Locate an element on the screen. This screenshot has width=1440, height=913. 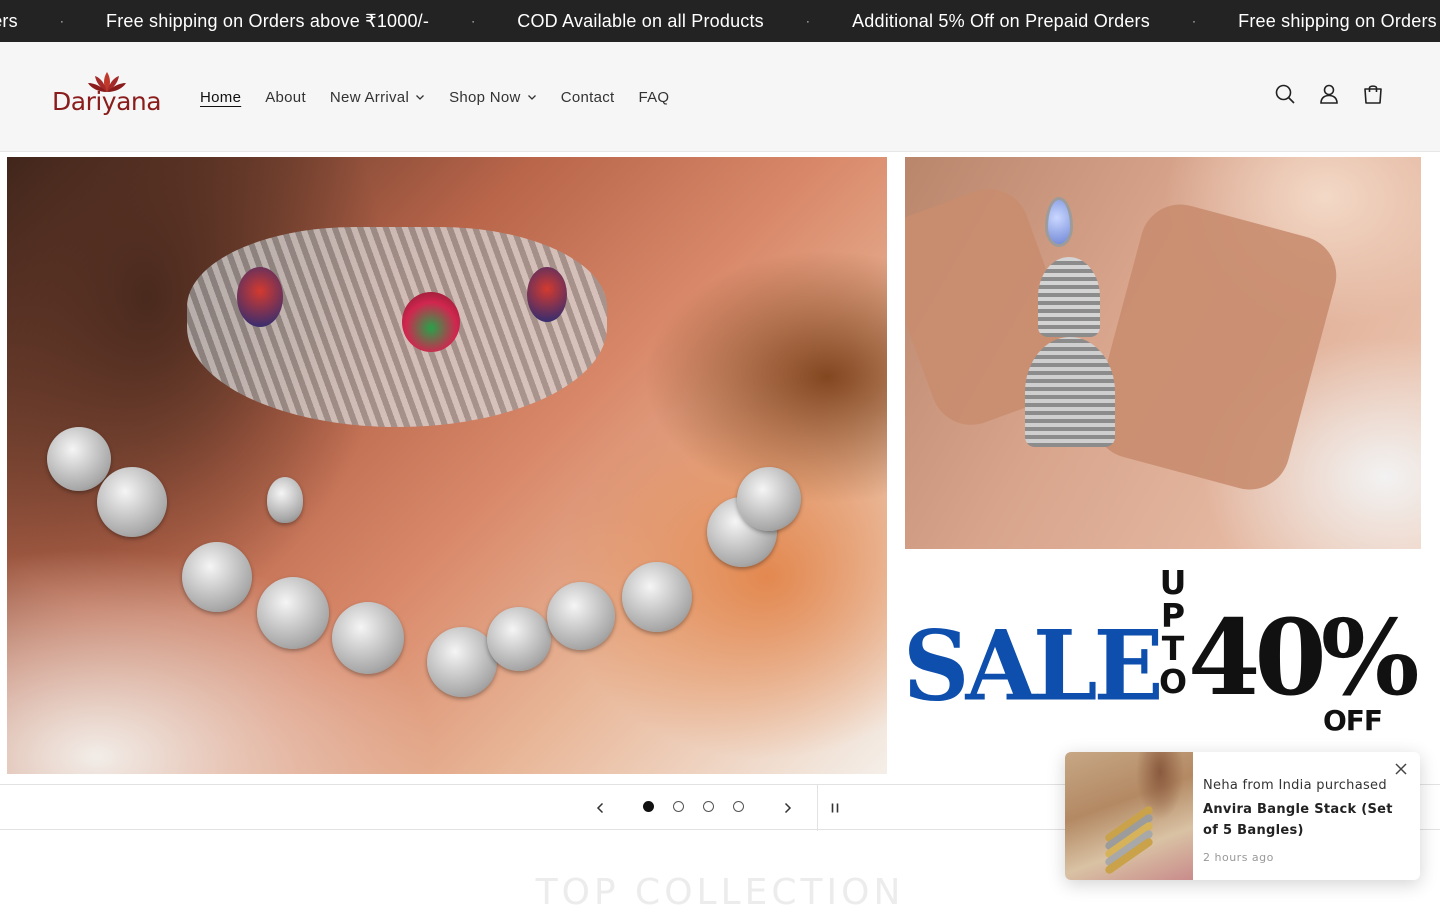
chevron-left-icon is located at coordinates (600, 808).